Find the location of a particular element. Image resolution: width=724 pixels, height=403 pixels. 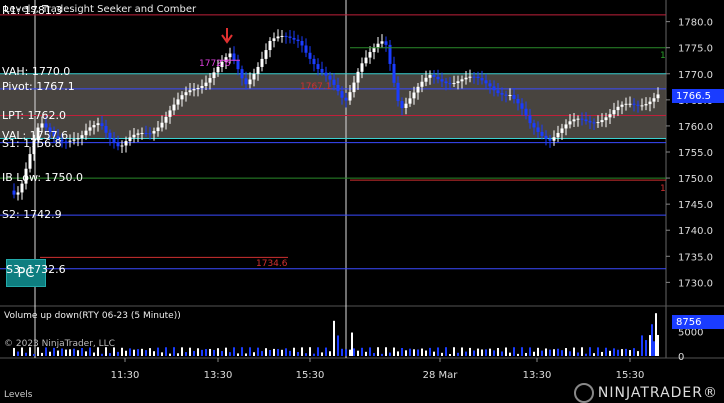

price-tick-label: 1770.0 is located at coordinates (695, 75).